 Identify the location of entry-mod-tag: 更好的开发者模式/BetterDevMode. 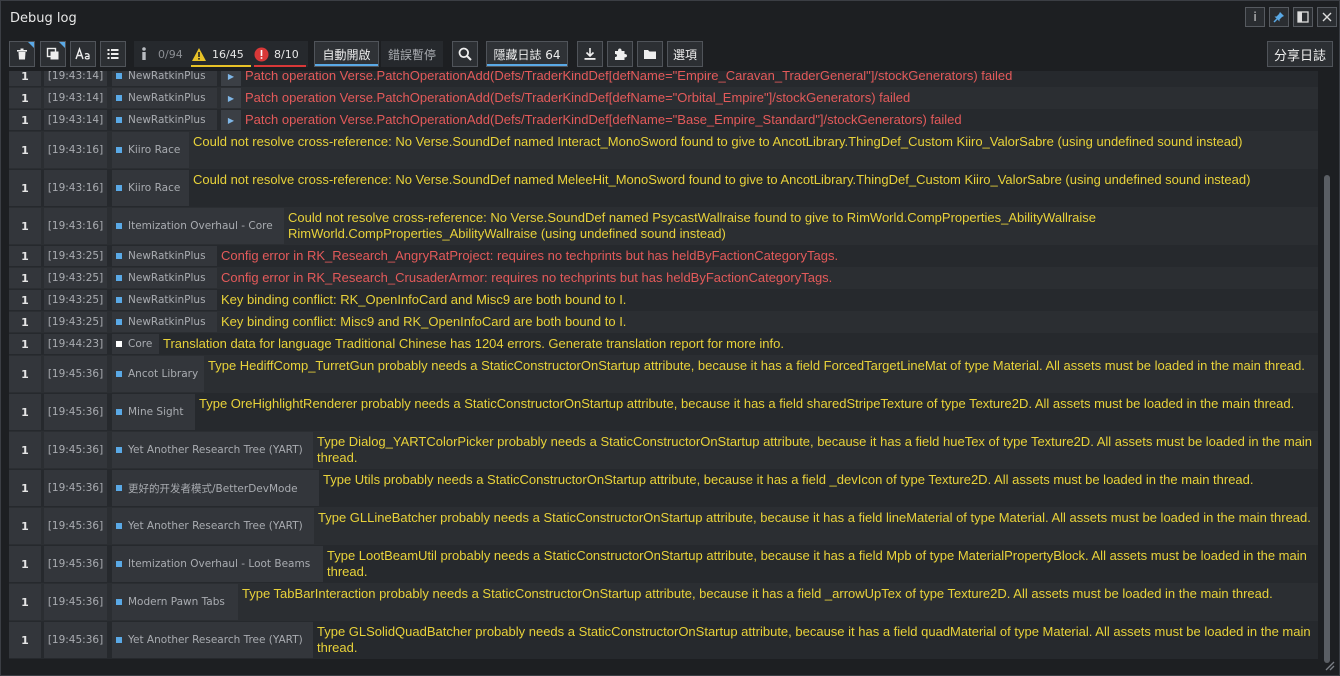
(215, 488).